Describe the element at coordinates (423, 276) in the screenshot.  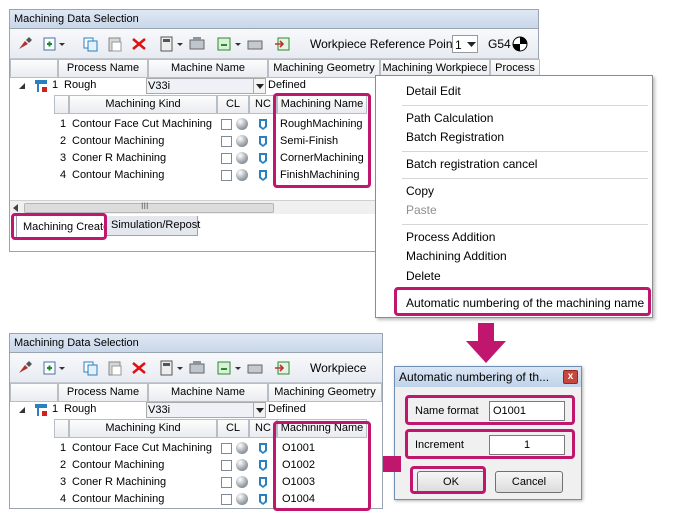
I see `menu-item-delete: Delete` at that location.